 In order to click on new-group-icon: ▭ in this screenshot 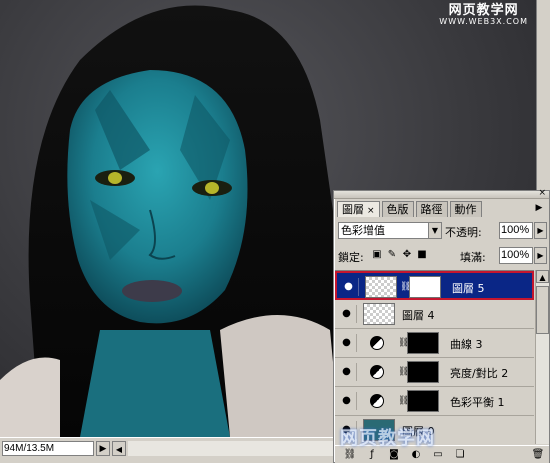, I will do `click(438, 455)`.